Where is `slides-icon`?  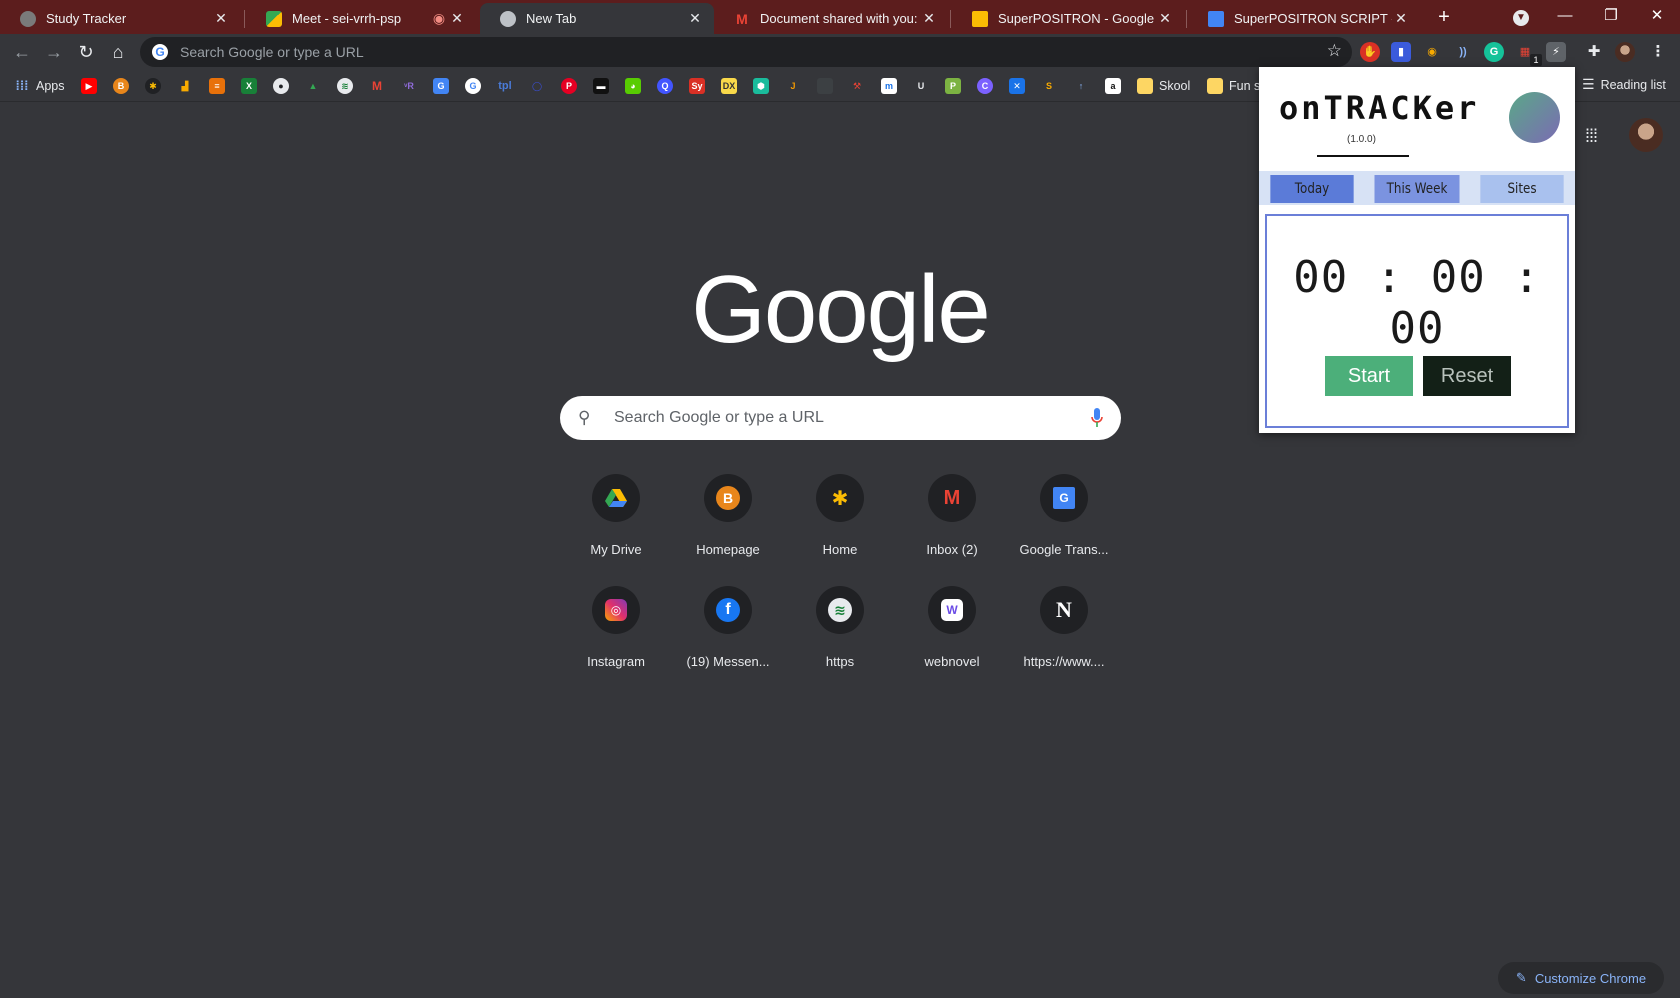
slides-icon is located at coordinates (980, 18).